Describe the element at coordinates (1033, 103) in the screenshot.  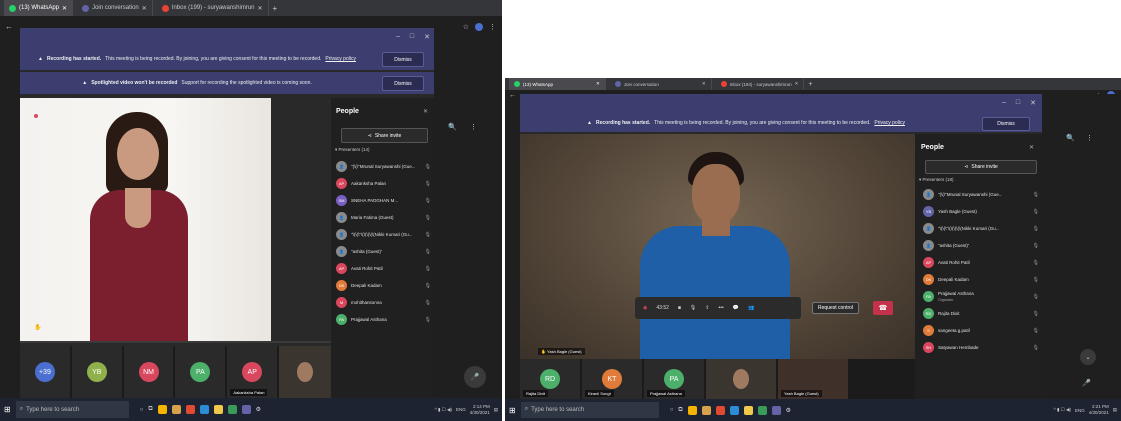
I see `close-button: ✕` at that location.